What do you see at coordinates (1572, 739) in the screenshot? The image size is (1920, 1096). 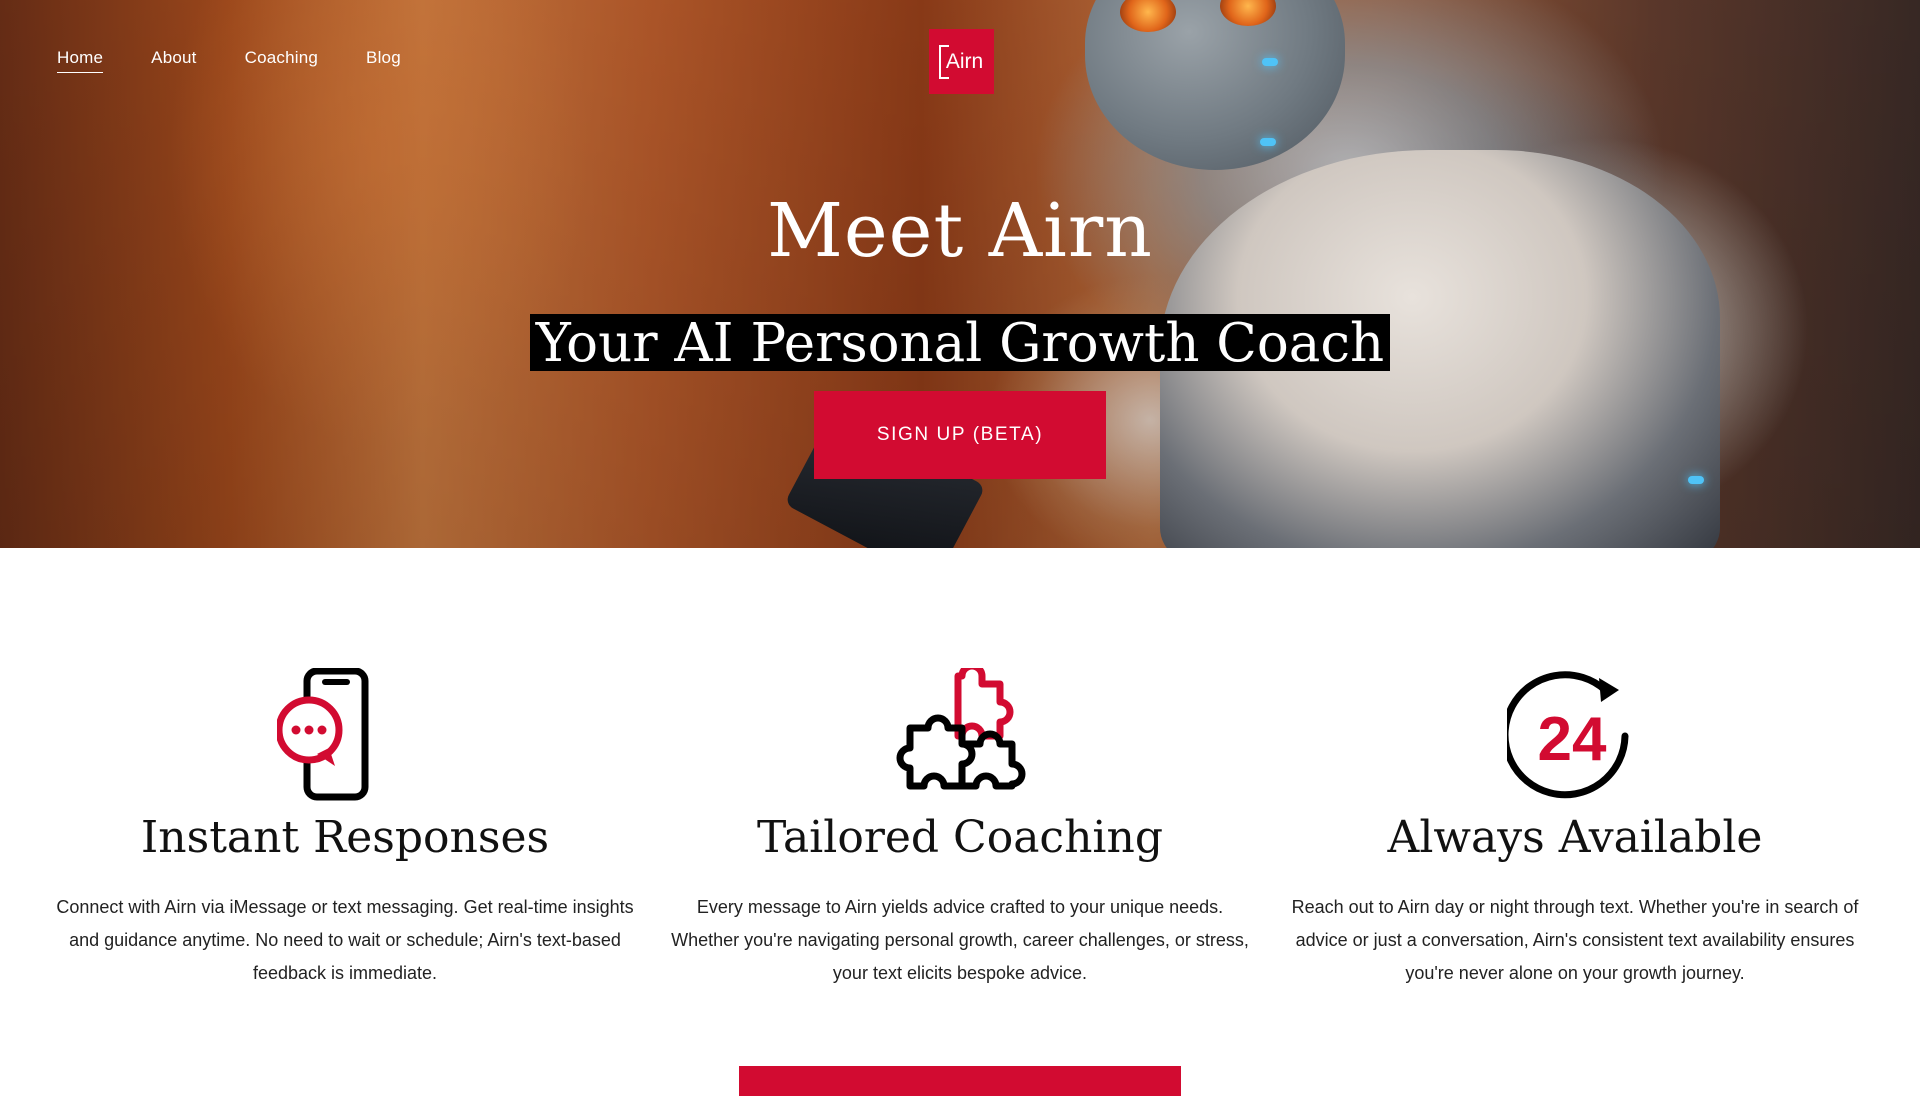 I see `svg-text: 24` at bounding box center [1572, 739].